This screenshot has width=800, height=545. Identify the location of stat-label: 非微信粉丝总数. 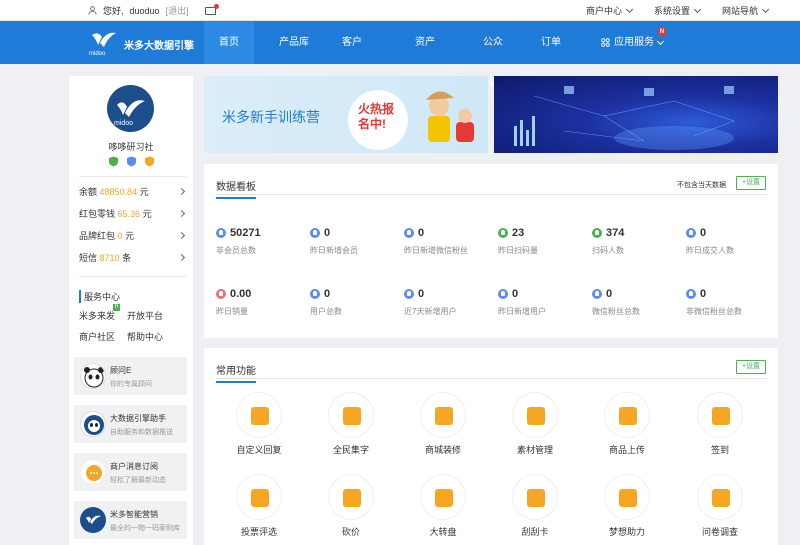
(714, 311).